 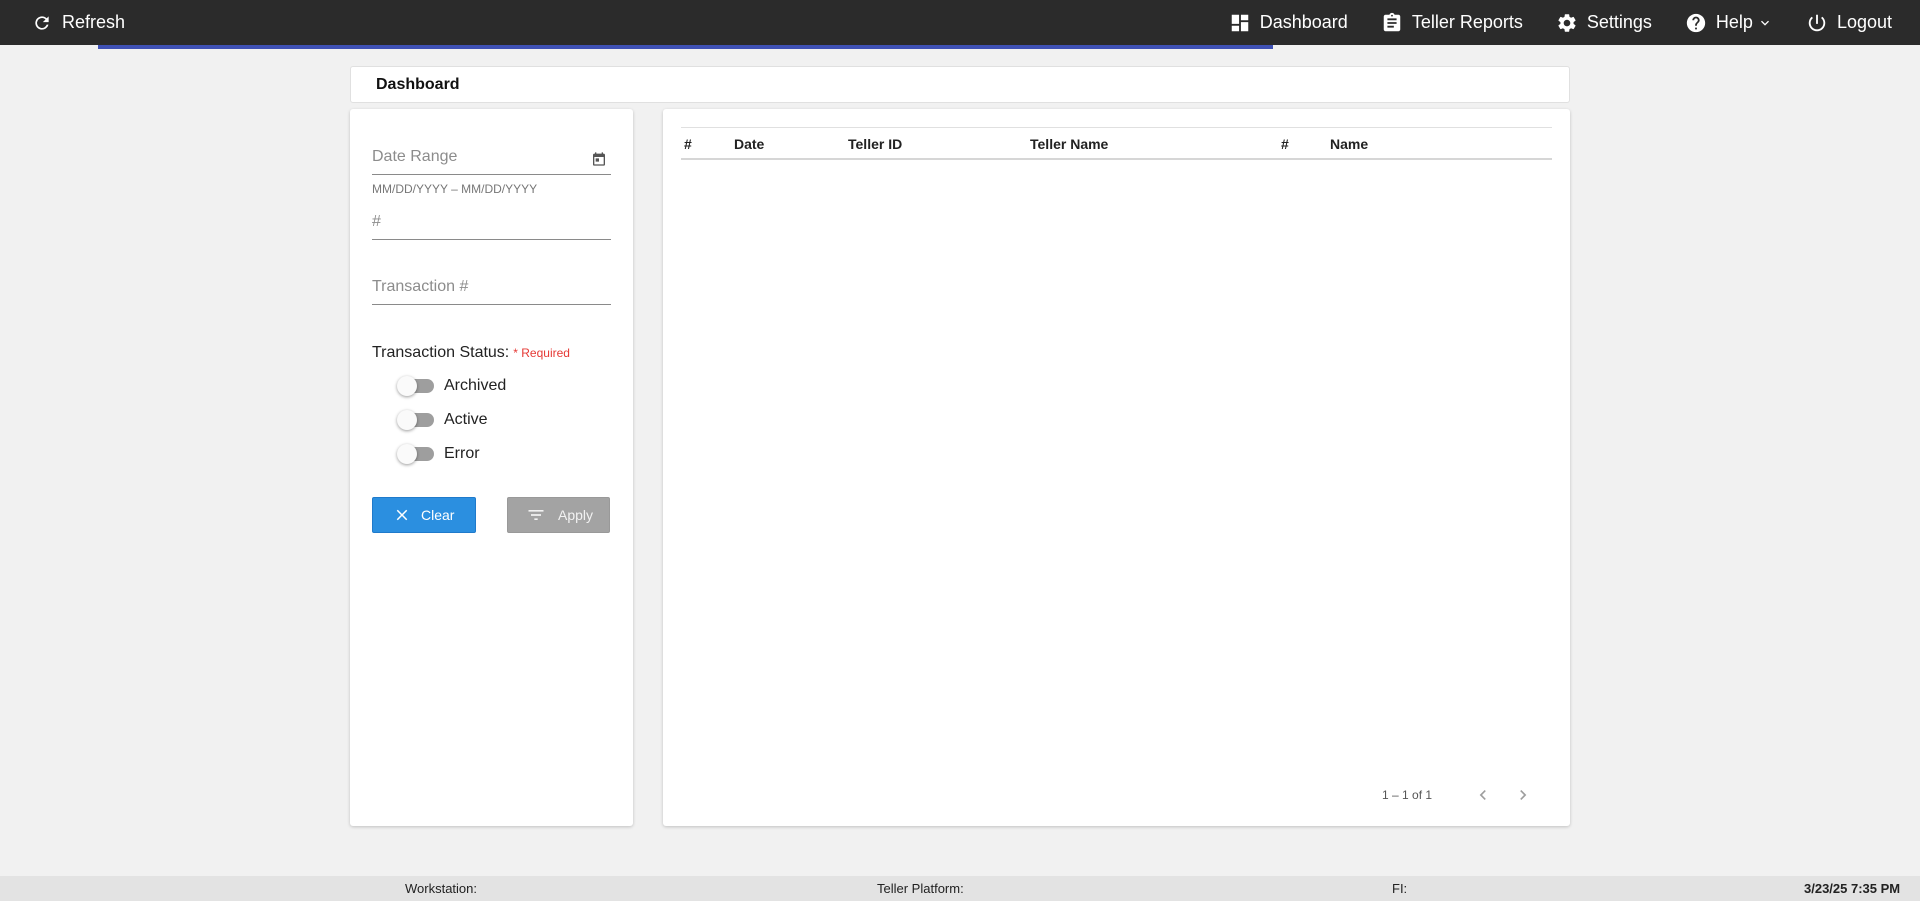 I want to click on pagination-range: 1 – 1 of 1, so click(x=1407, y=795).